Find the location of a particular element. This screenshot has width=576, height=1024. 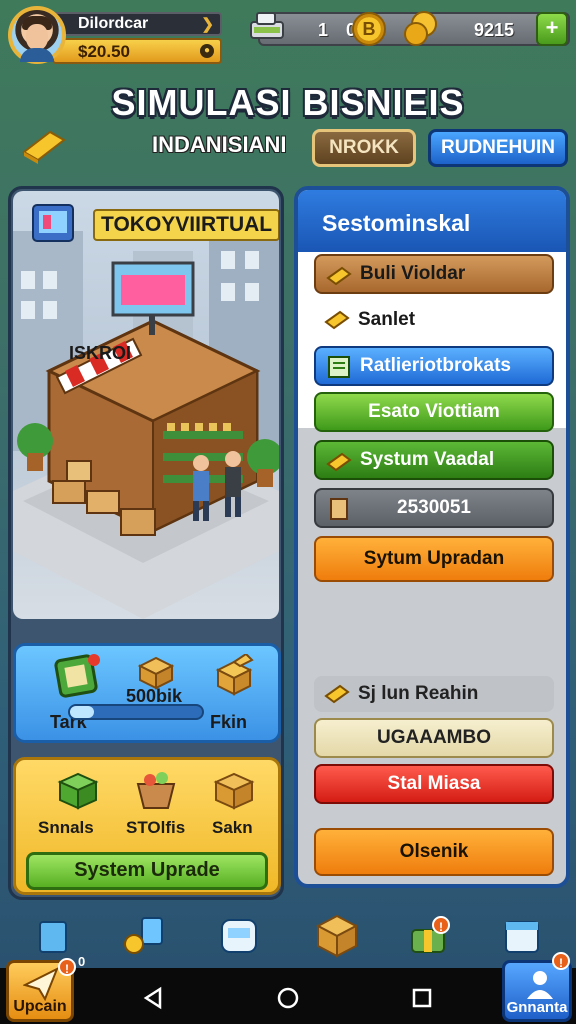

recents-icon is located at coordinates (422, 998).